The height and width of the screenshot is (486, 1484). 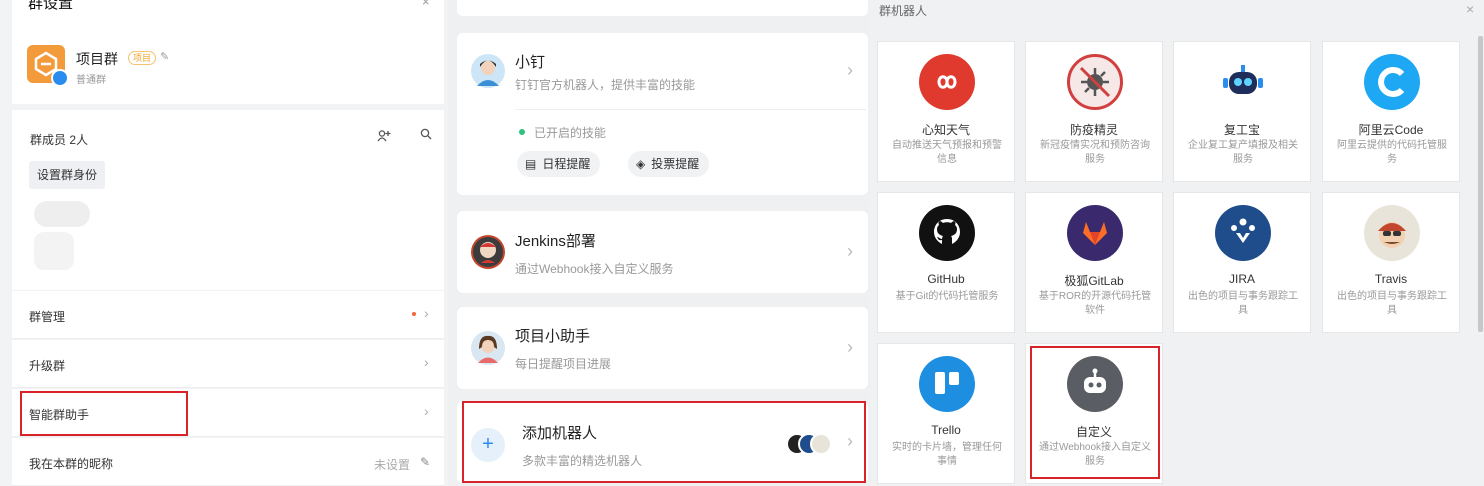 What do you see at coordinates (48, 66) in the screenshot?
I see `group-avatar` at bounding box center [48, 66].